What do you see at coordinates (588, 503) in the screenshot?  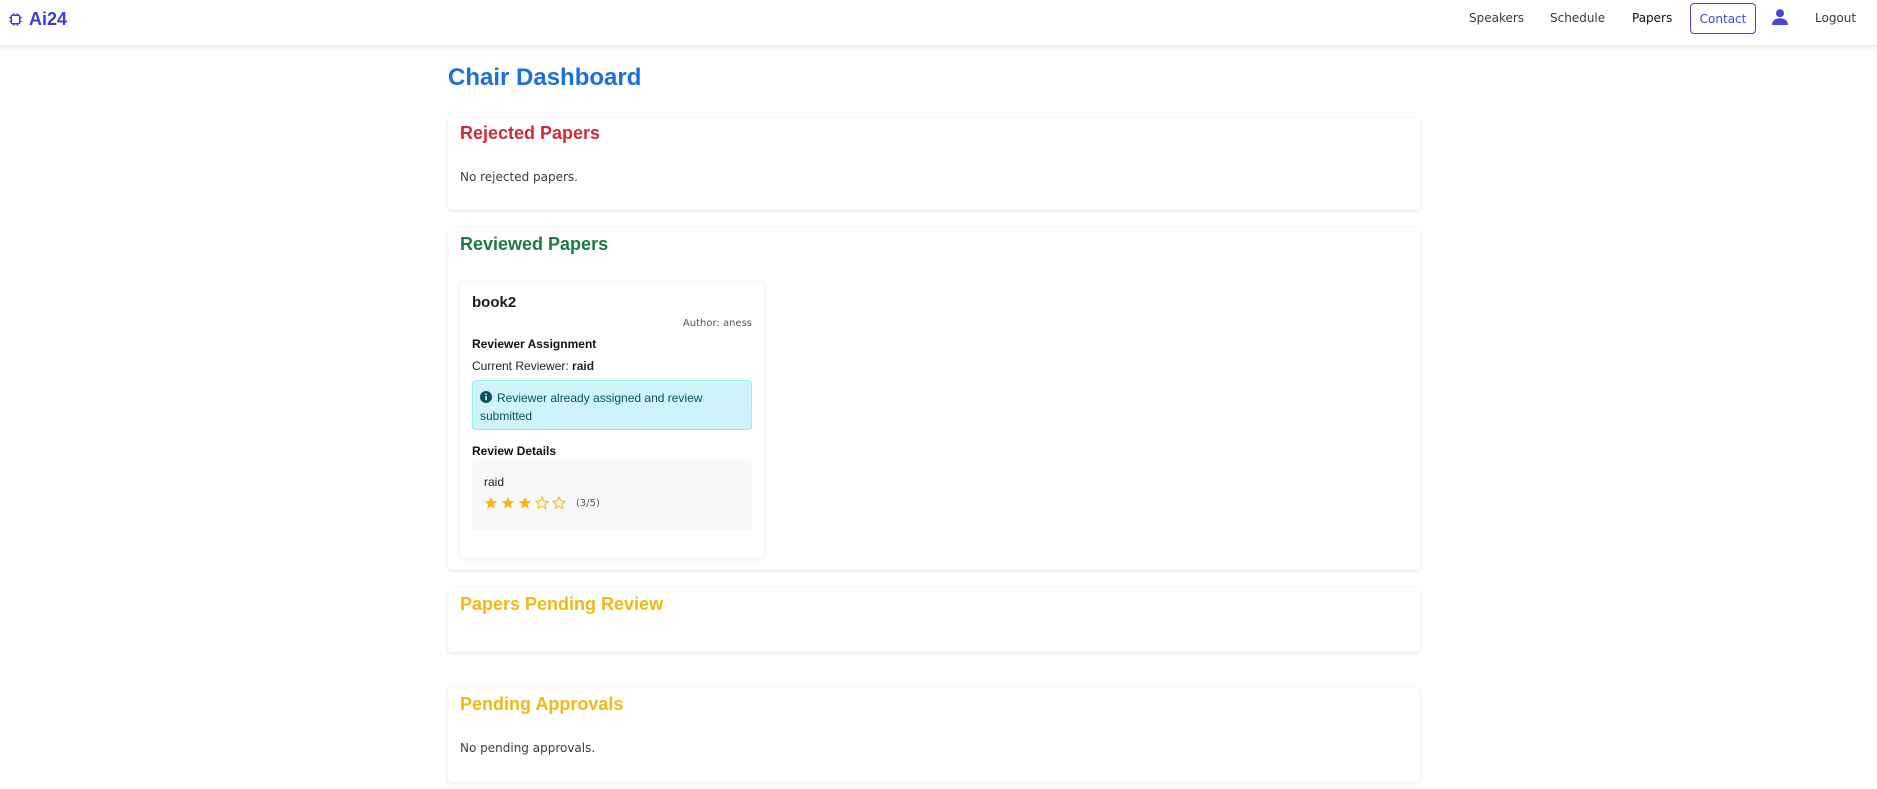 I see `rating-text: (3/5)` at bounding box center [588, 503].